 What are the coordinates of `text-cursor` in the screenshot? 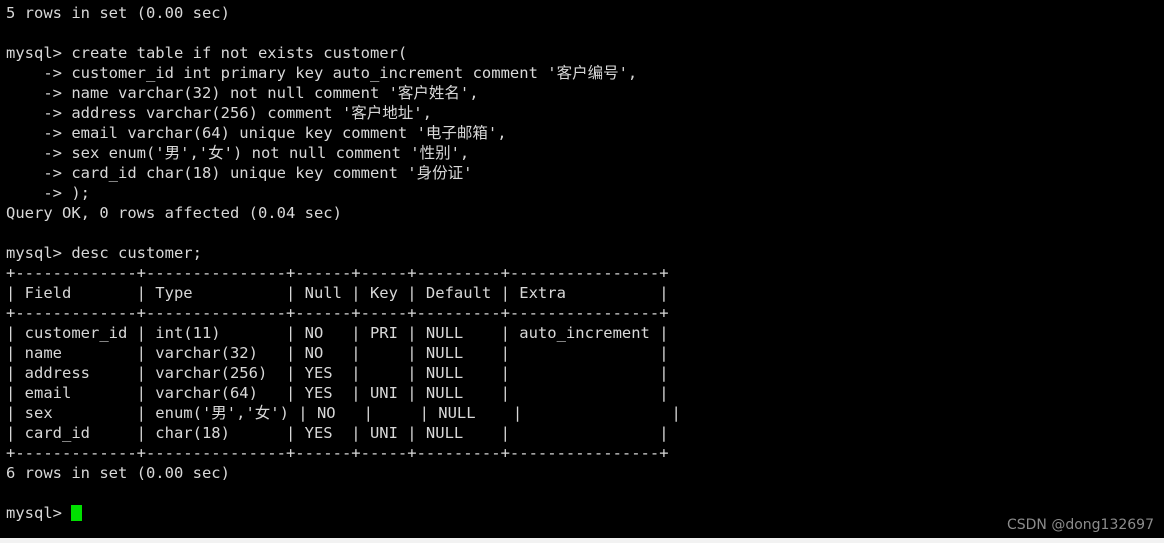 It's located at (77, 513).